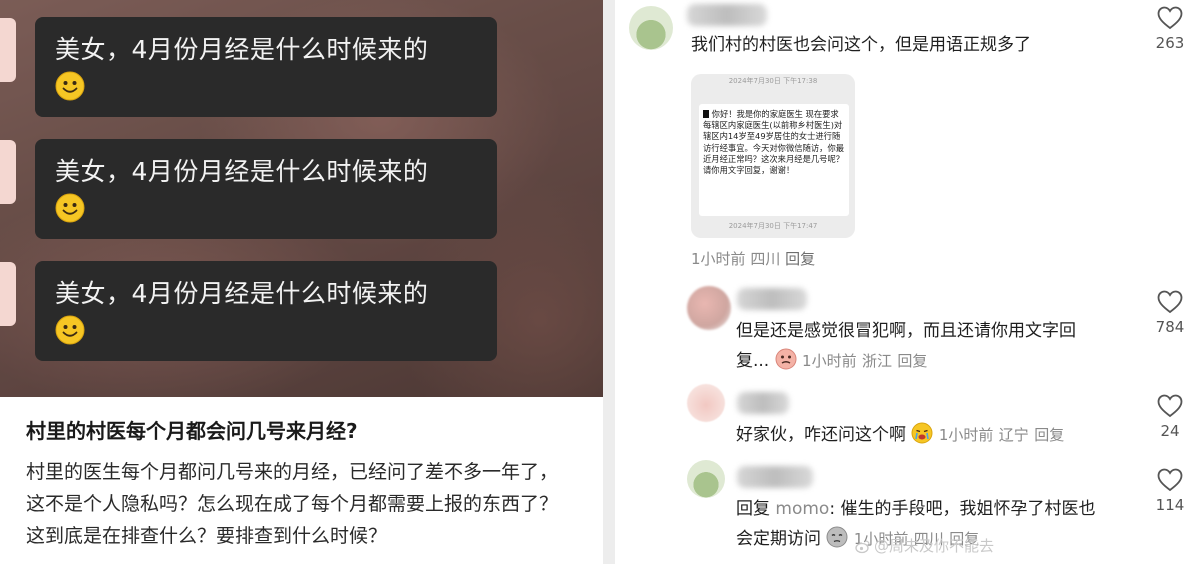 This screenshot has width=1200, height=564. What do you see at coordinates (962, 509) in the screenshot?
I see `comment-text: : 催生的手段吧，我姐怀孕了村医也` at bounding box center [962, 509].